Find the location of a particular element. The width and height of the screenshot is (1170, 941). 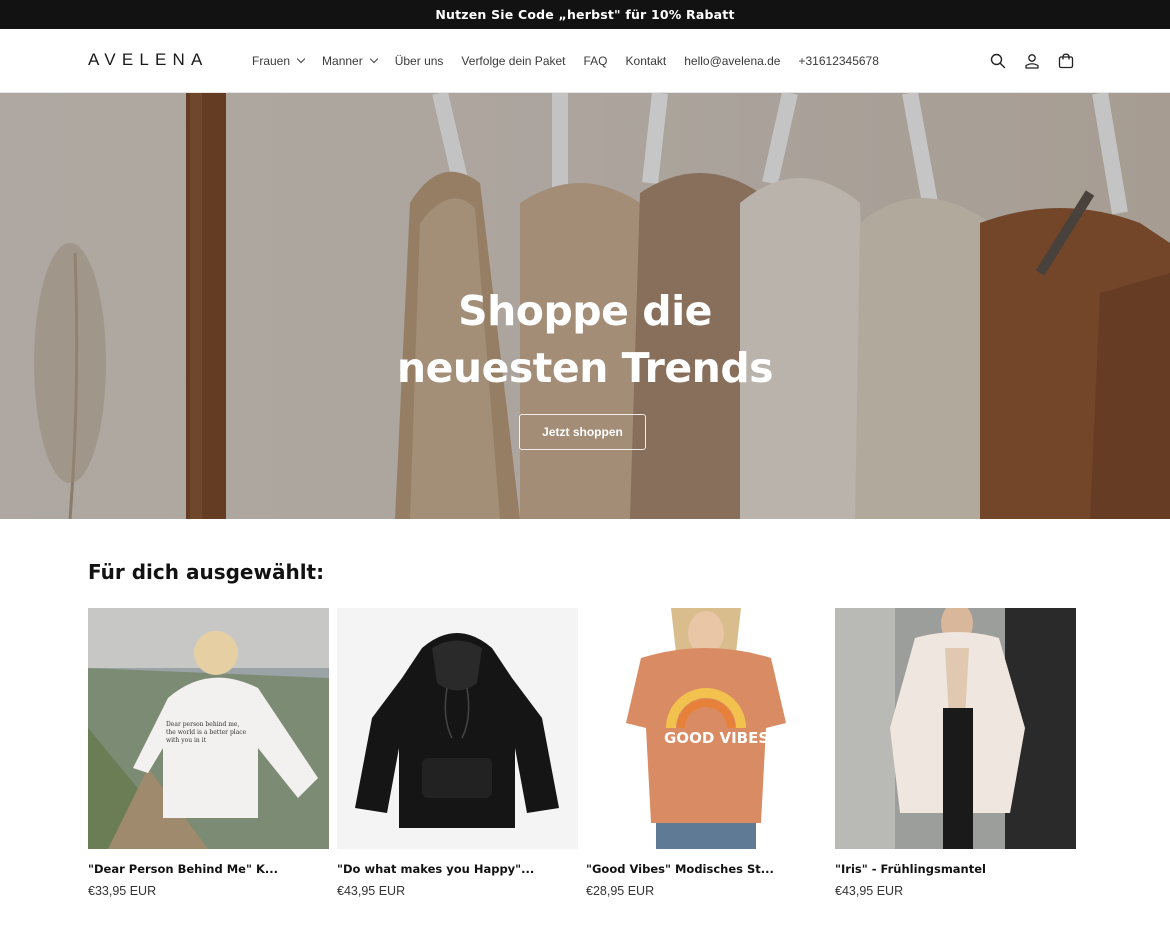

nav-item-label: Über uns is located at coordinates (419, 61).